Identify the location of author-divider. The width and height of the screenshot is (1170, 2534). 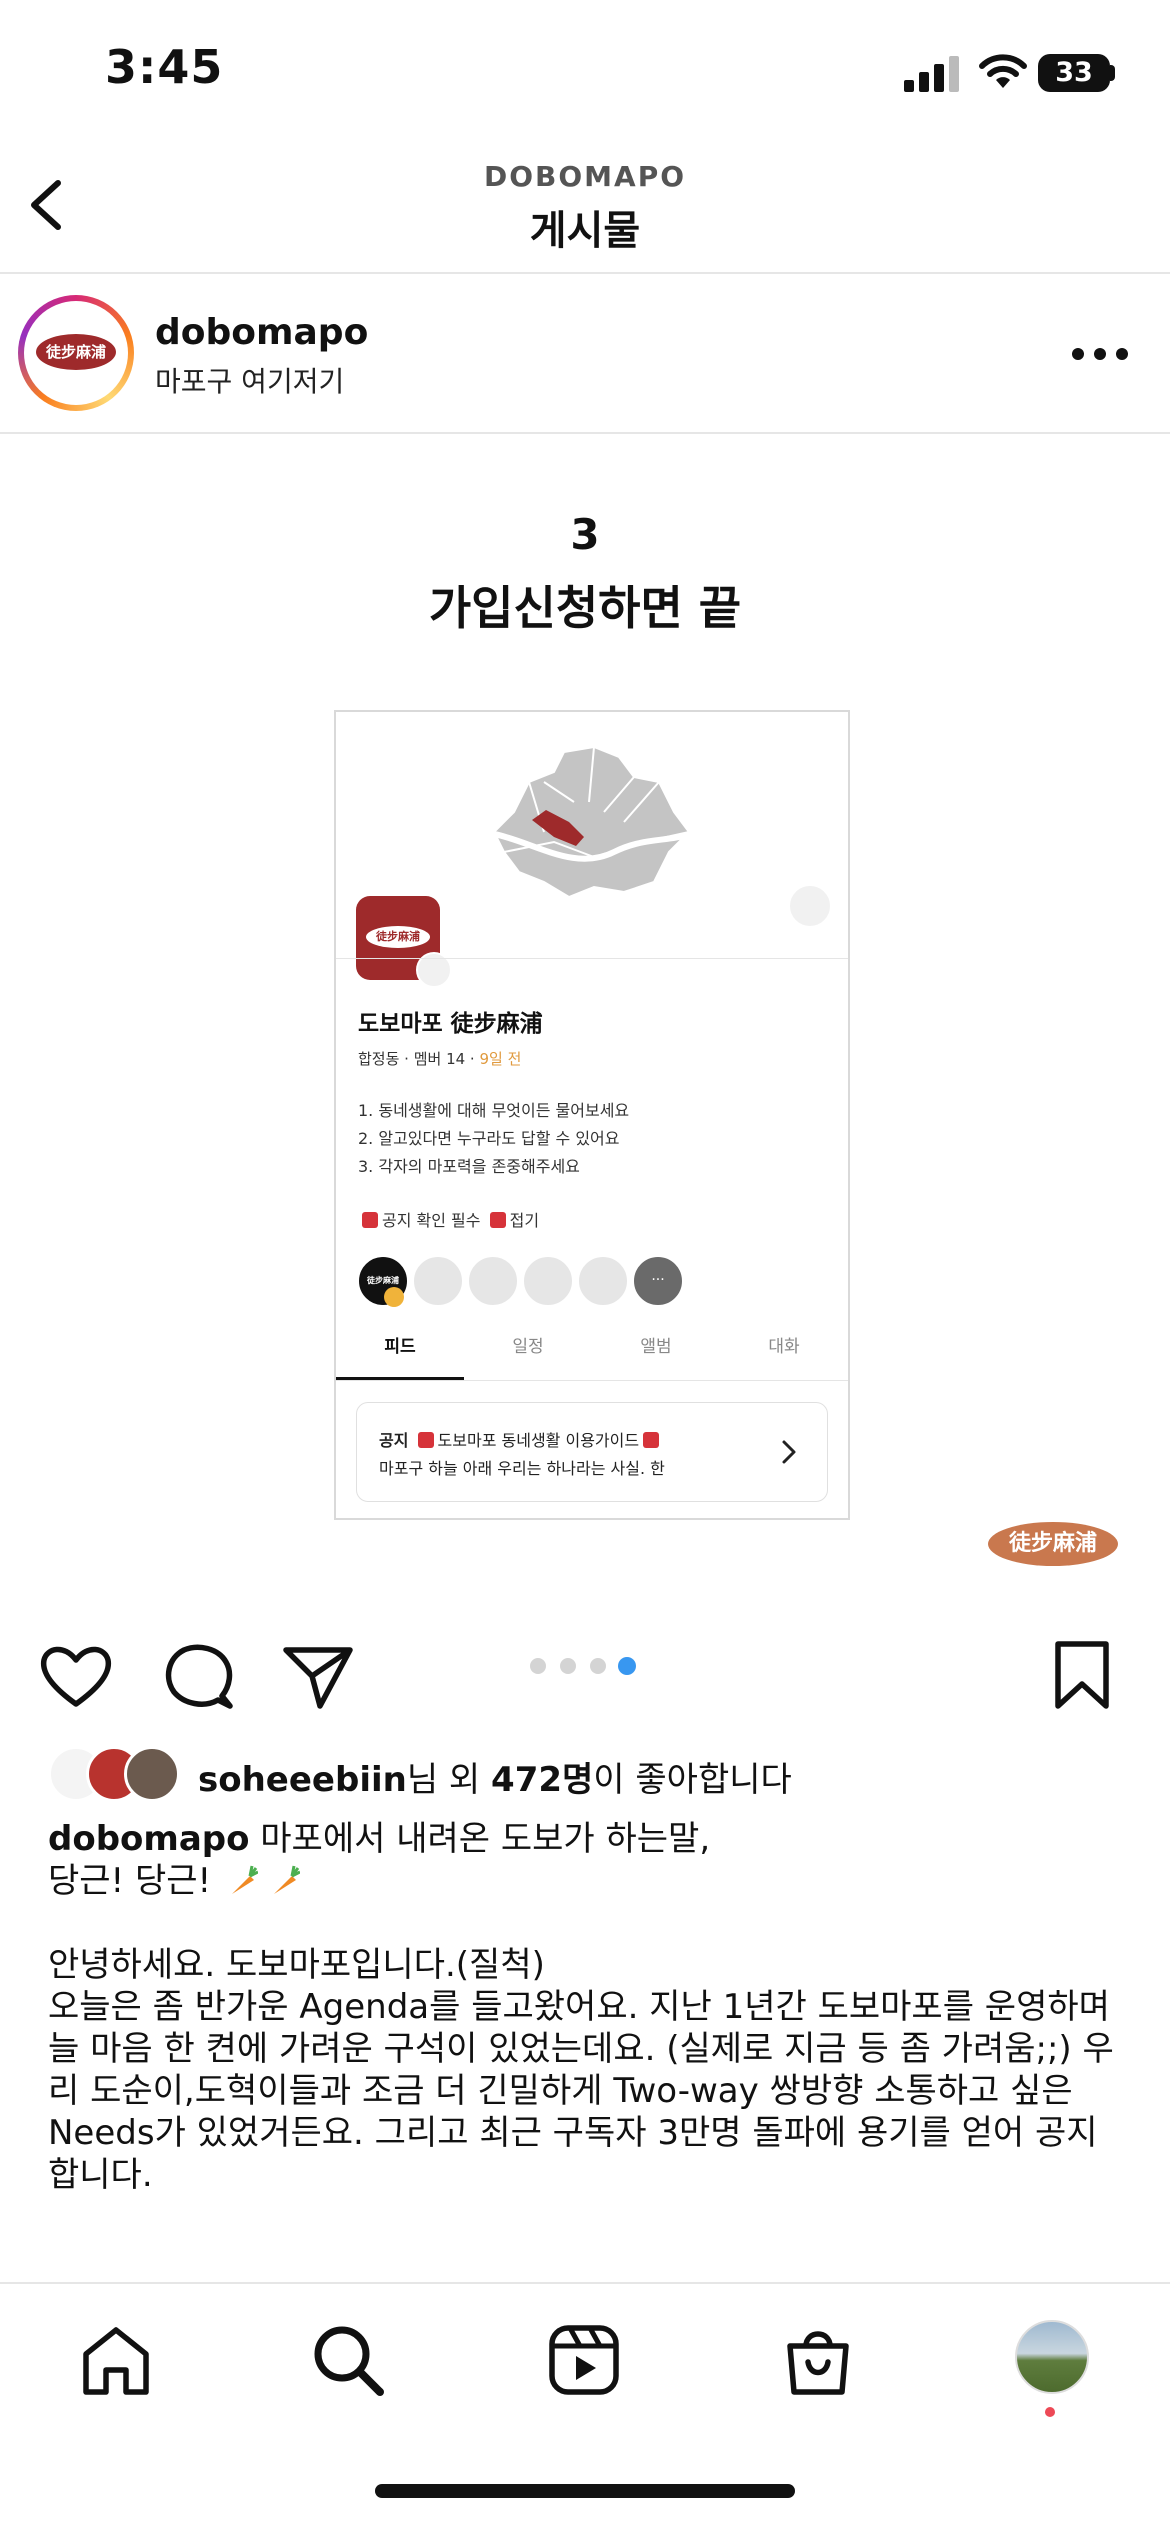
(585, 433).